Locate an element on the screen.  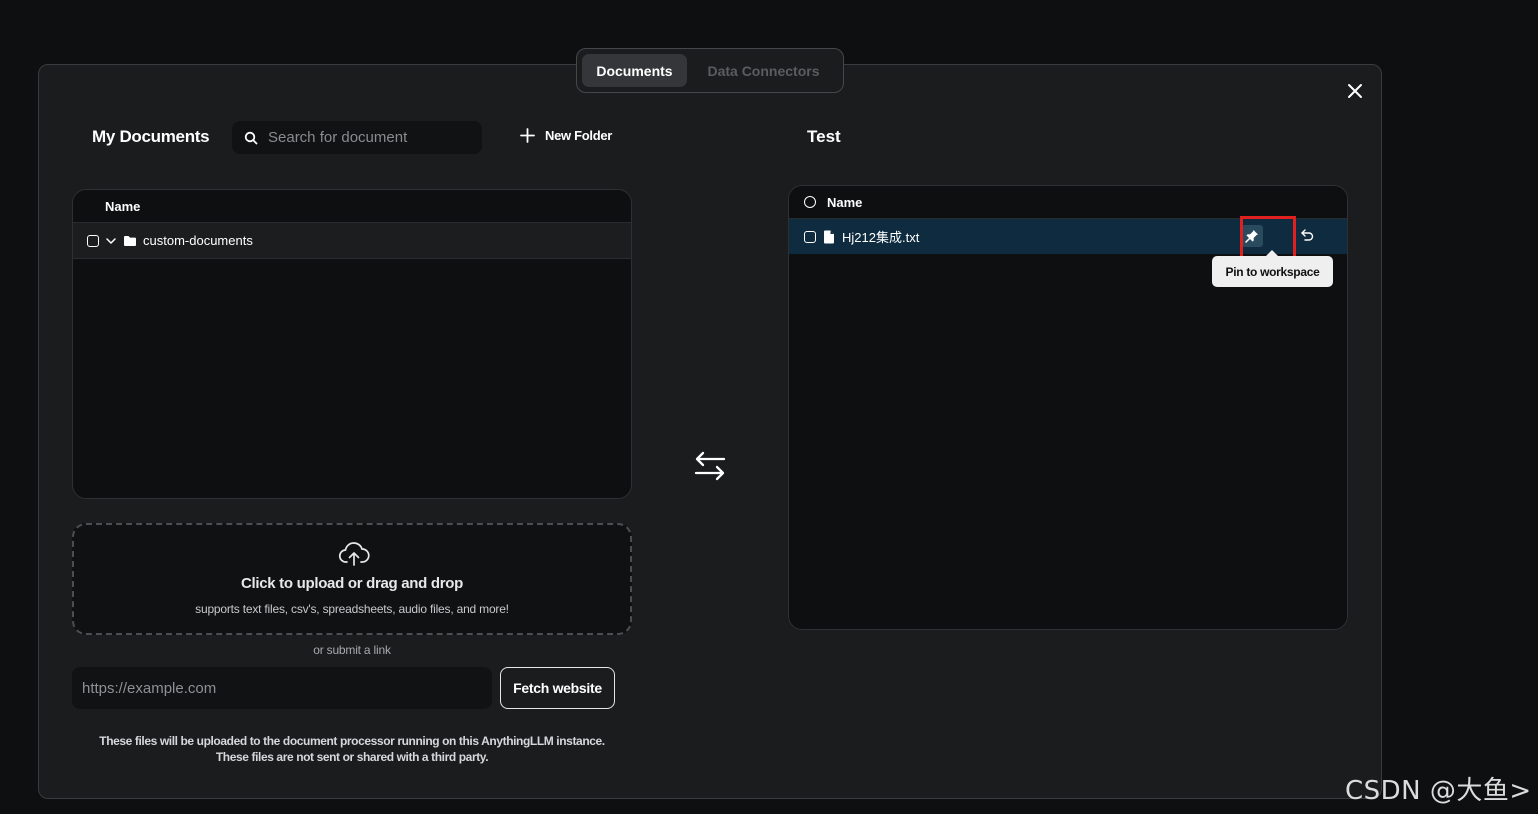
chevron-down-icon is located at coordinates (111, 241).